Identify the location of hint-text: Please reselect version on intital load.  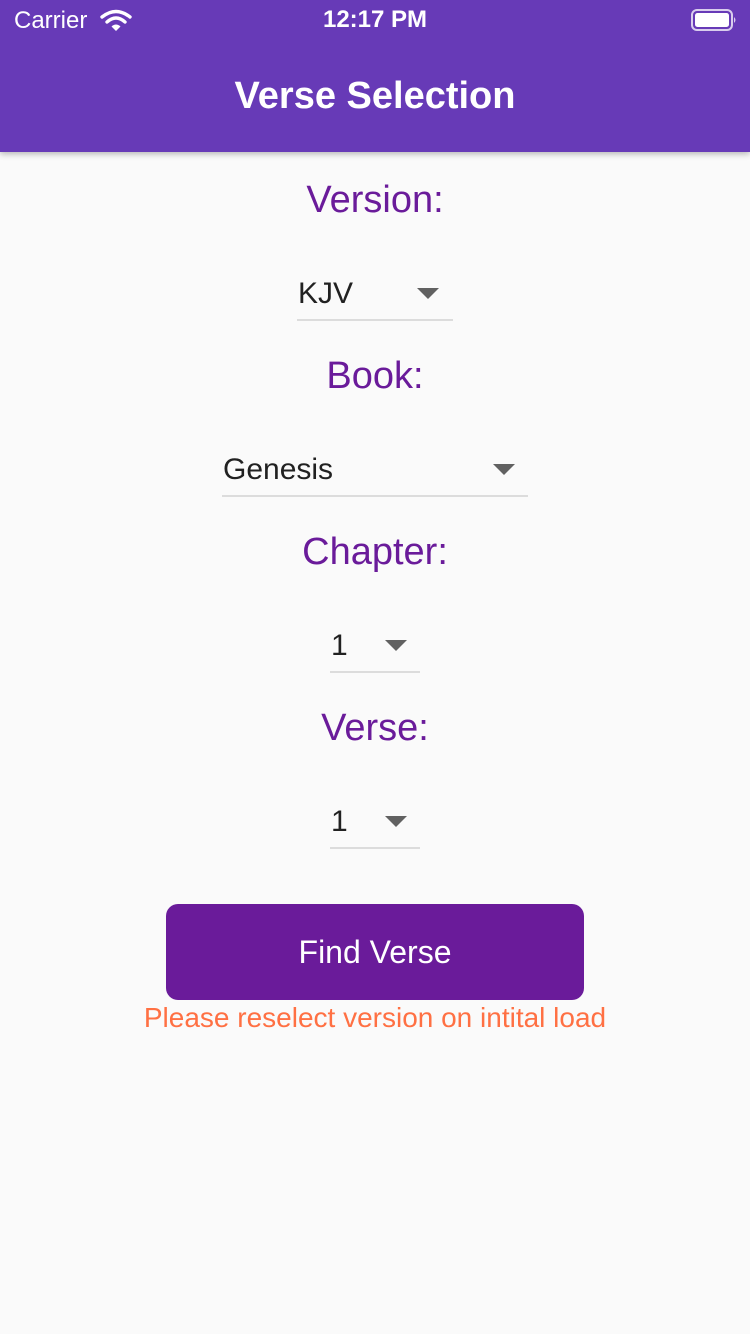
(375, 1017).